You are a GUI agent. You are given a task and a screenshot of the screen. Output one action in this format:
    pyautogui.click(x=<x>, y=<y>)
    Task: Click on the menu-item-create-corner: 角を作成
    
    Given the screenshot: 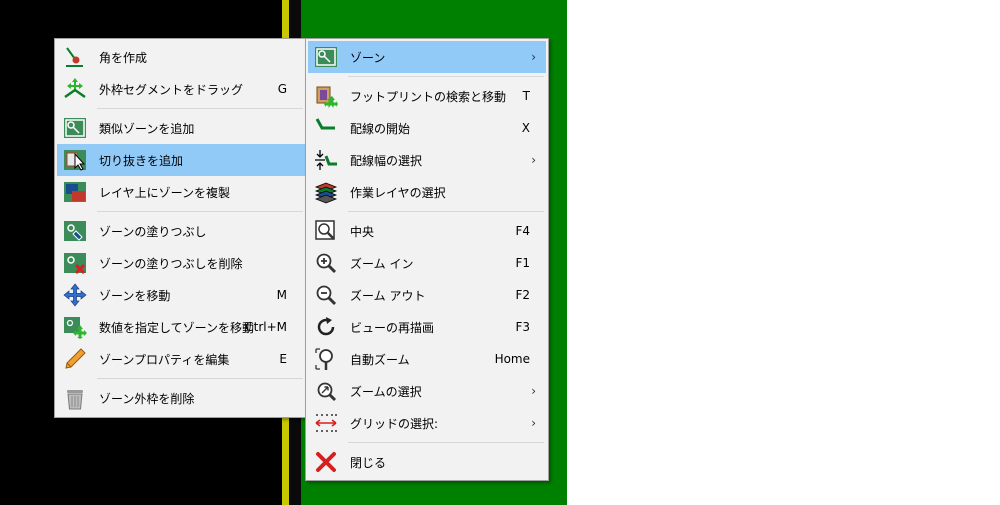 What is the action you would take?
    pyautogui.click(x=181, y=57)
    